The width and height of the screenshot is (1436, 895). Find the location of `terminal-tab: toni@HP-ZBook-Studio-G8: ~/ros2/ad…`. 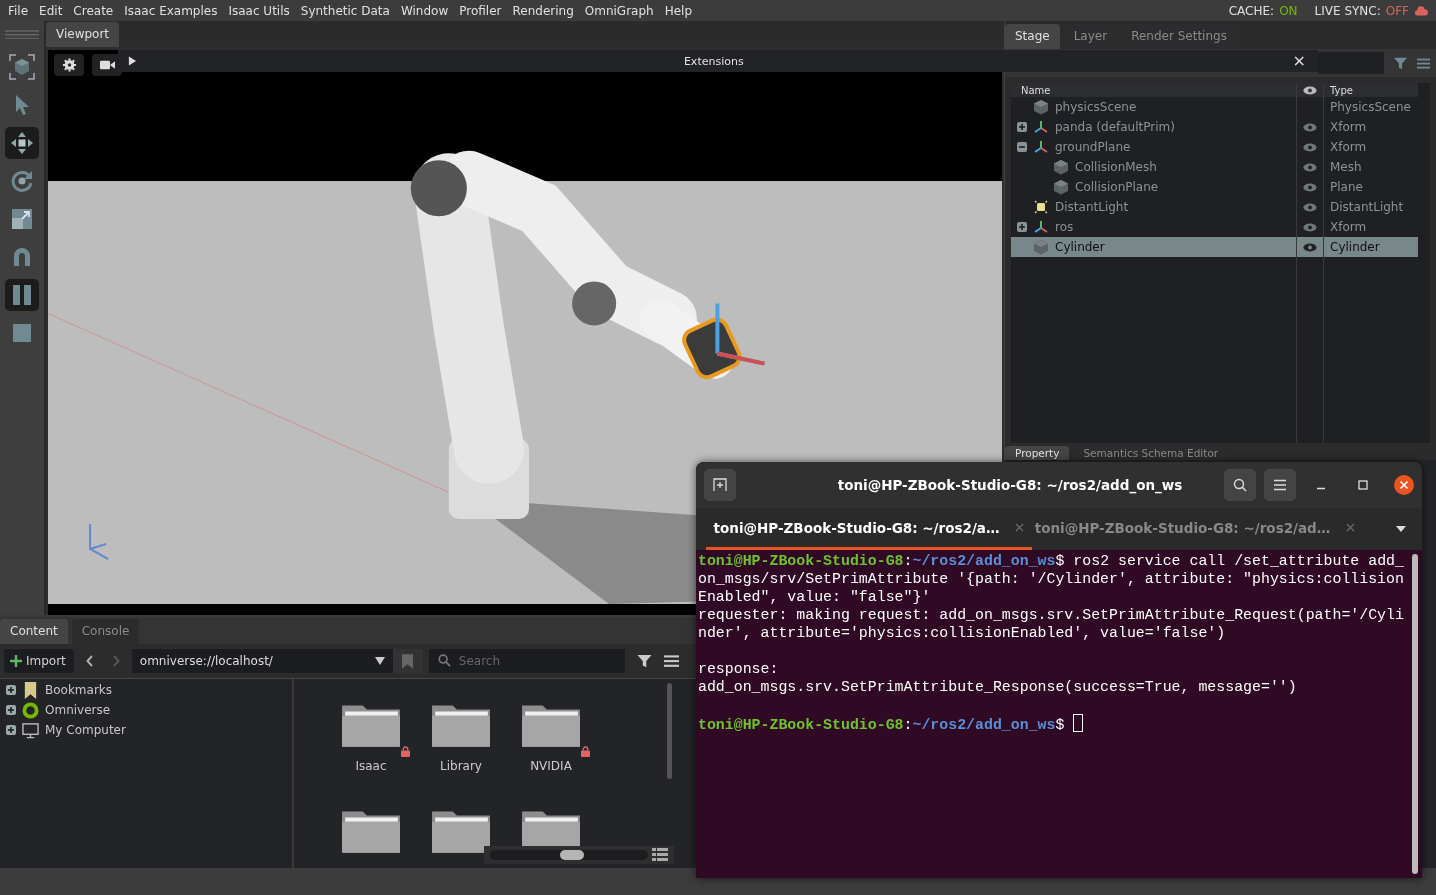

terminal-tab: toni@HP-ZBook-Studio-G8: ~/ros2/ad… is located at coordinates (1195, 529).